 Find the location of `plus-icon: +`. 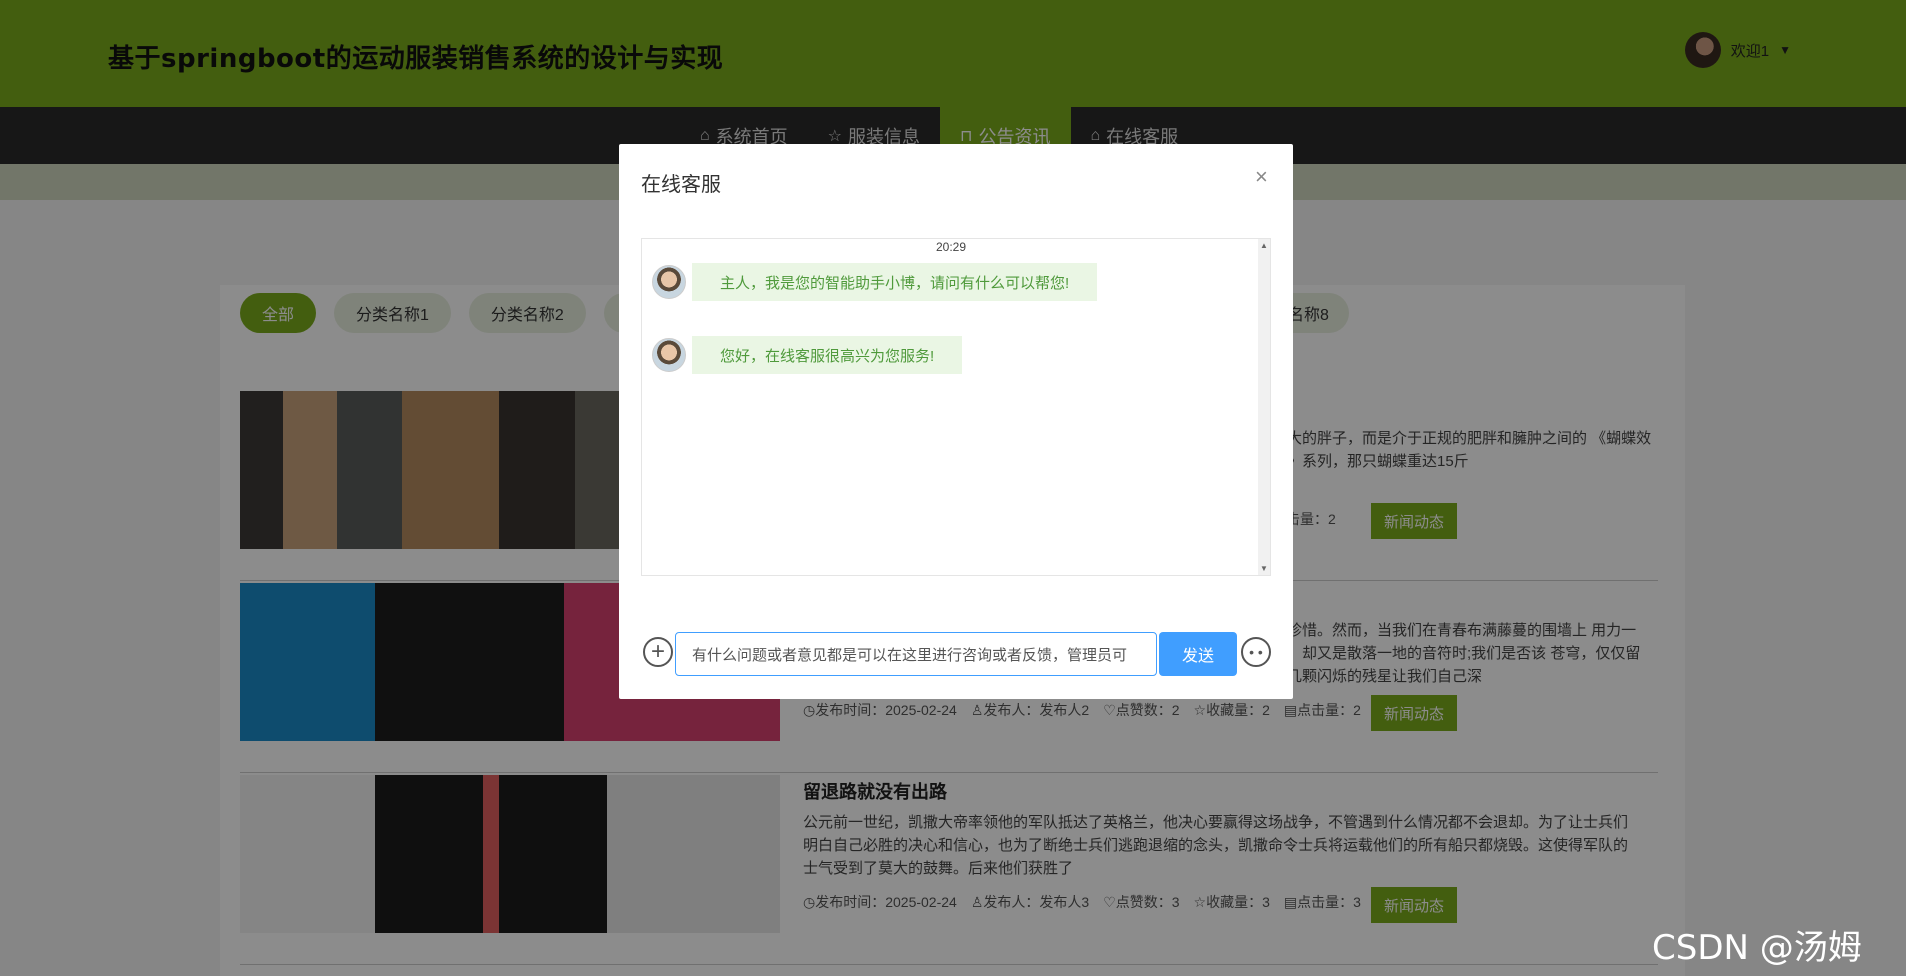

plus-icon: + is located at coordinates (658, 652).